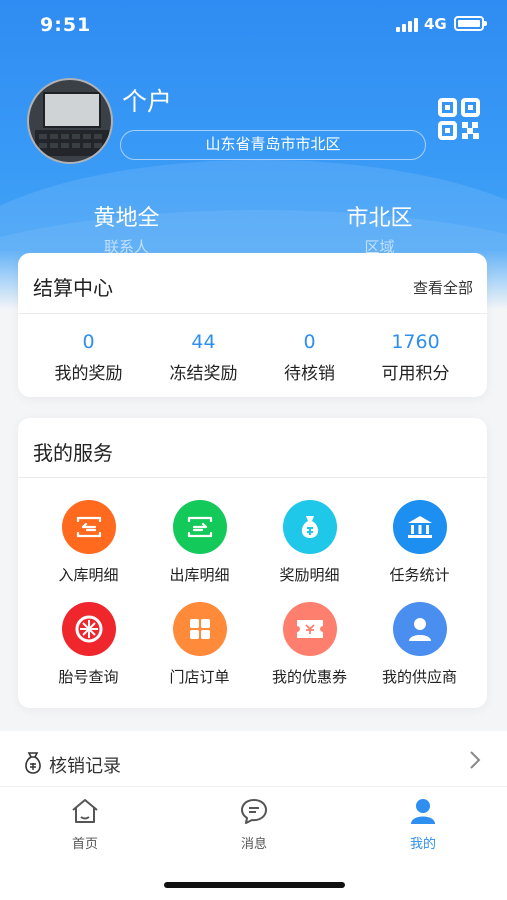  What do you see at coordinates (126, 218) in the screenshot?
I see `contact-person-name: 黄地全` at bounding box center [126, 218].